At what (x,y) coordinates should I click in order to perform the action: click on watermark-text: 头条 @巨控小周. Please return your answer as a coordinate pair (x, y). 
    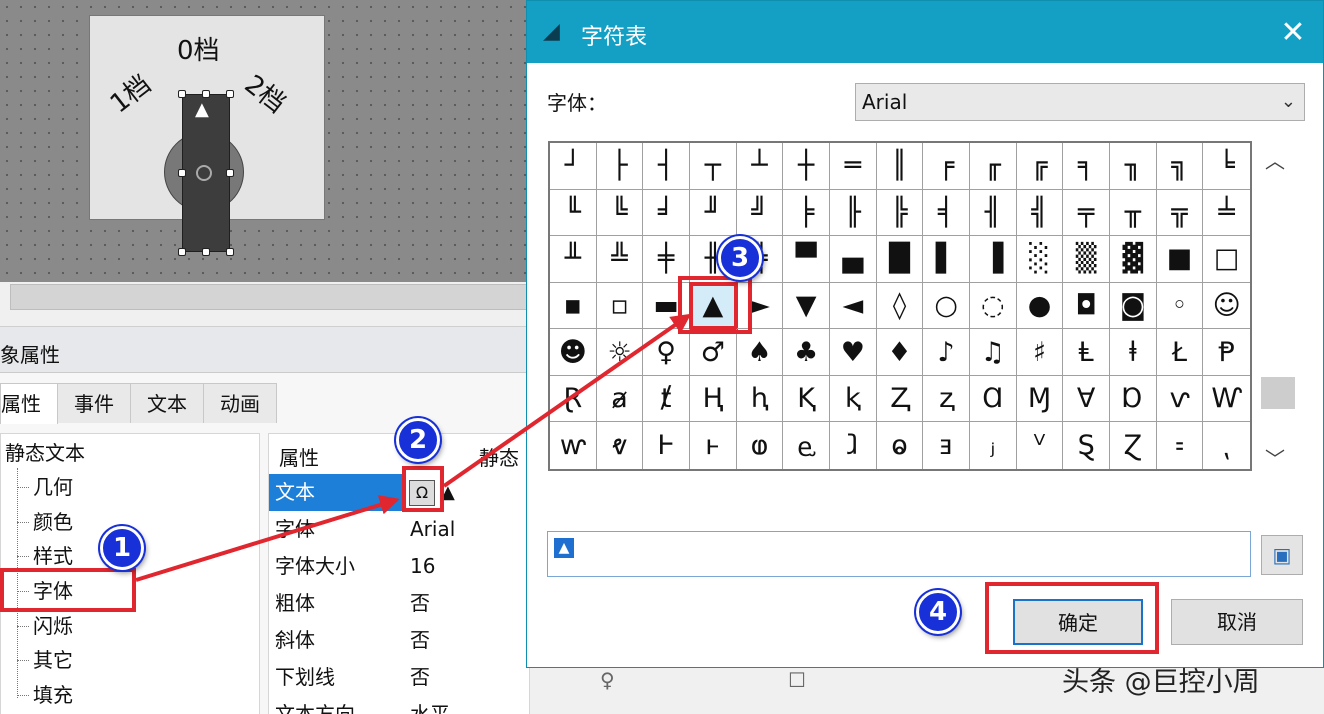
    Looking at the image, I should click on (1161, 682).